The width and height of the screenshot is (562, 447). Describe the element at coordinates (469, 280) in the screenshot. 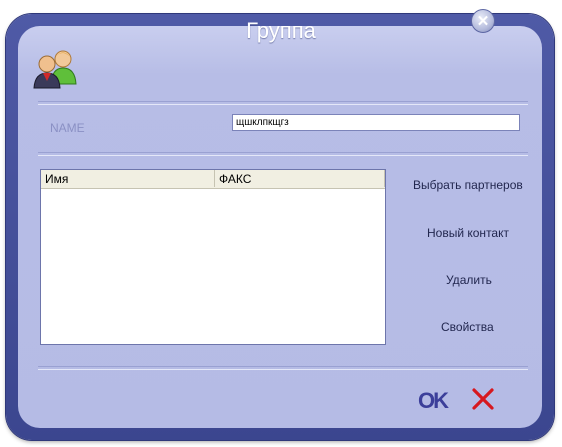

I see `delete-button: Удалить` at that location.